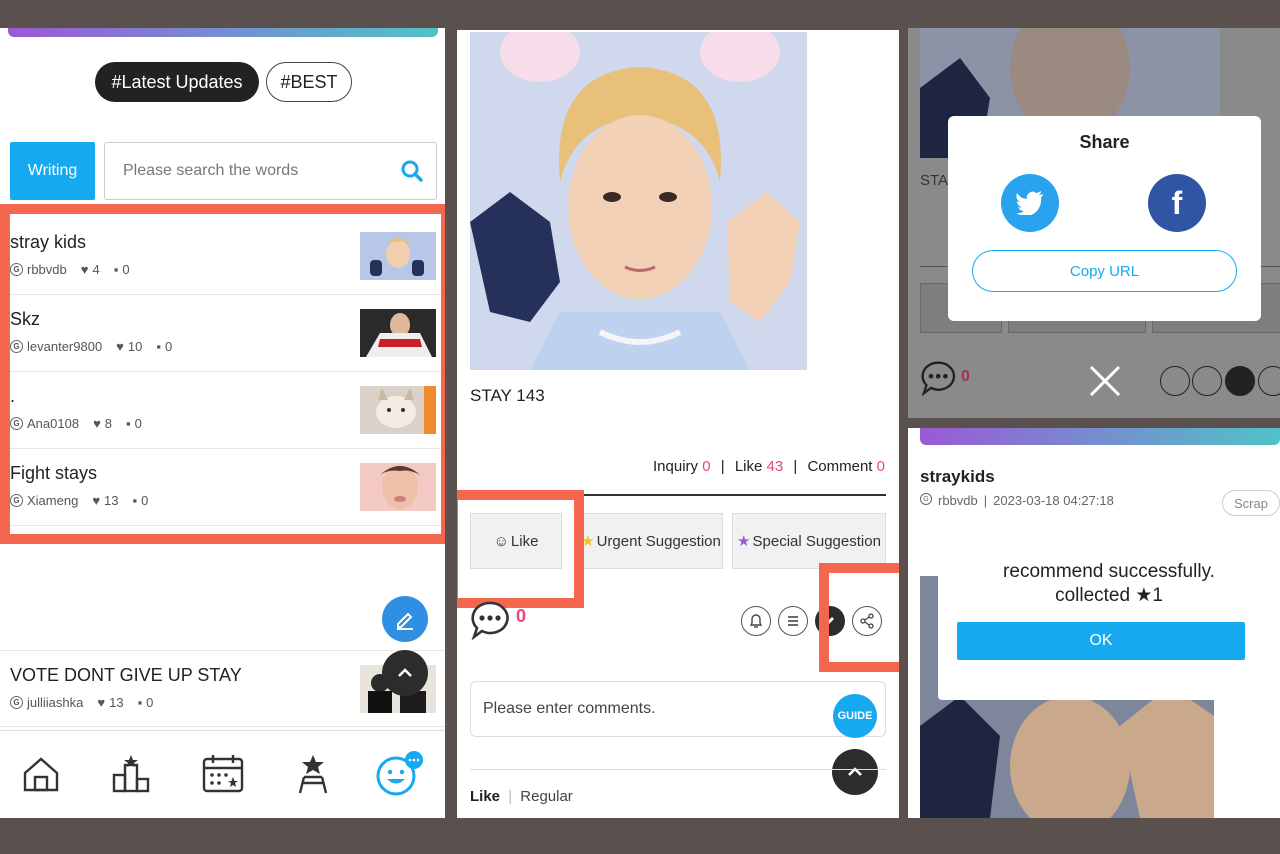 Image resolution: width=1280 pixels, height=854 pixels. What do you see at coordinates (678, 769) in the screenshot?
I see `divider` at bounding box center [678, 769].